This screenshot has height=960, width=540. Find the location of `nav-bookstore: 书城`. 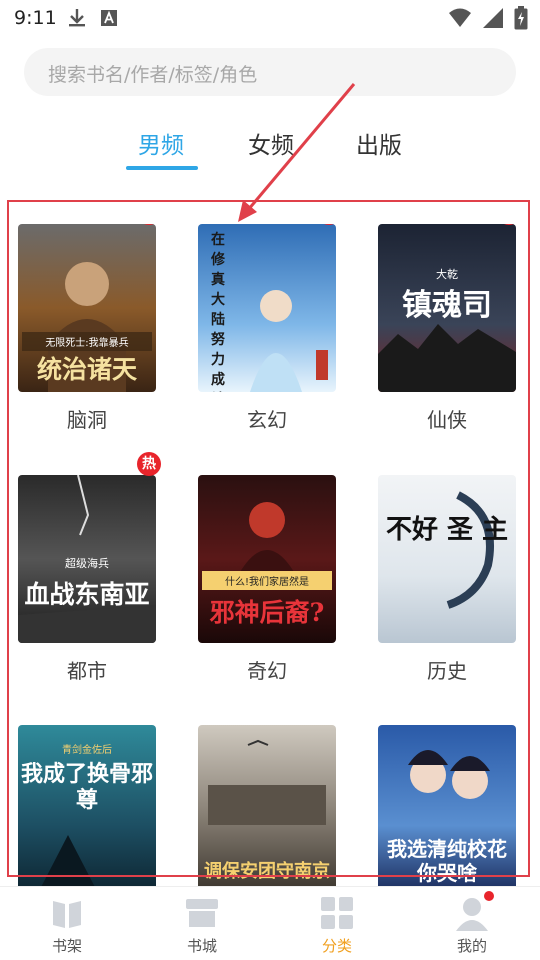

nav-bookstore: 书城 is located at coordinates (202, 923).